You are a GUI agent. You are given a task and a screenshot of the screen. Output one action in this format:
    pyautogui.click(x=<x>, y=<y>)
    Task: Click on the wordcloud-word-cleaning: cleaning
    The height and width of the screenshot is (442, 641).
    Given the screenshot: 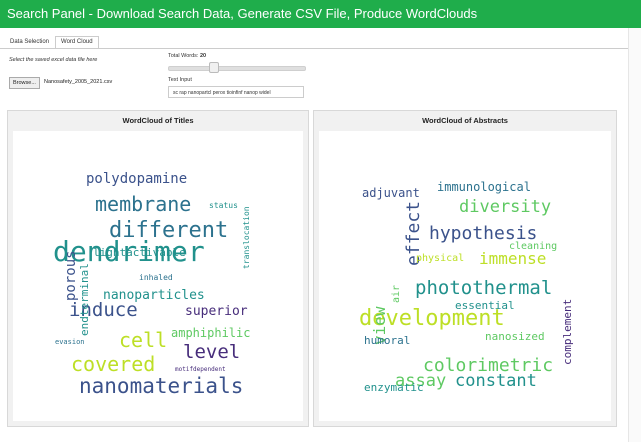 What is the action you would take?
    pyautogui.click(x=533, y=246)
    